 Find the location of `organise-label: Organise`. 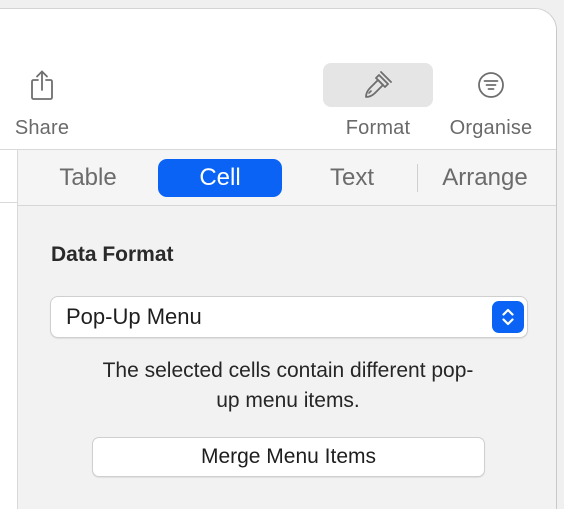

organise-label: Organise is located at coordinates (491, 128).